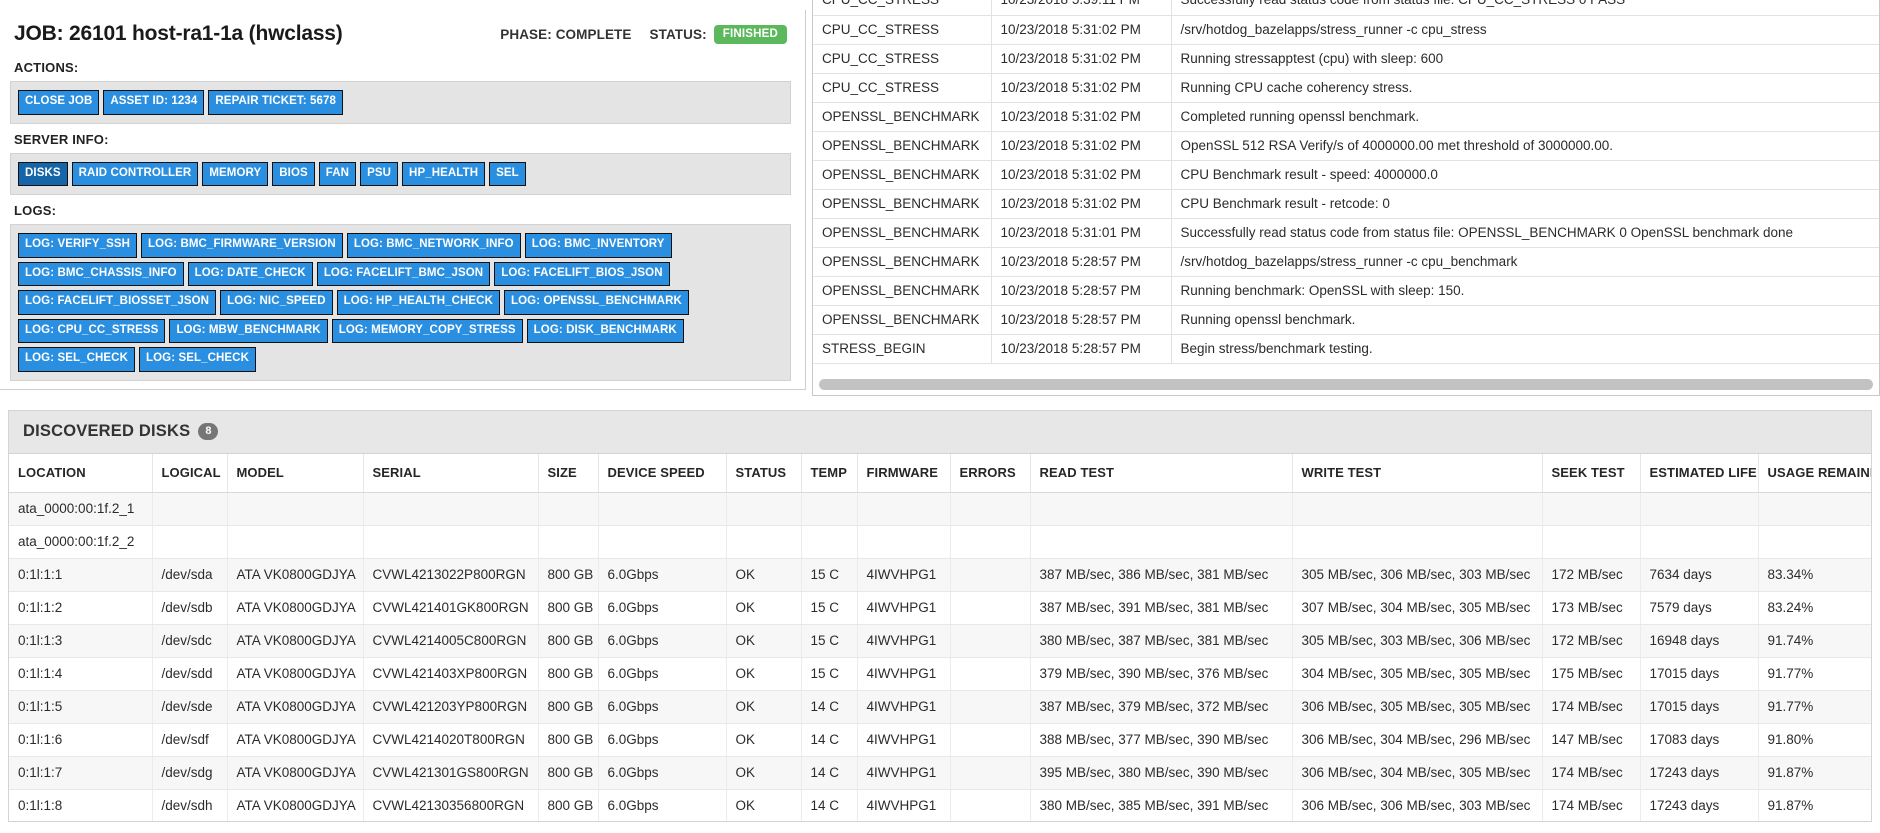 This screenshot has height=833, width=1880. What do you see at coordinates (451, 608) in the screenshot?
I see `disk-serial: CVWL421401GK800RGN` at bounding box center [451, 608].